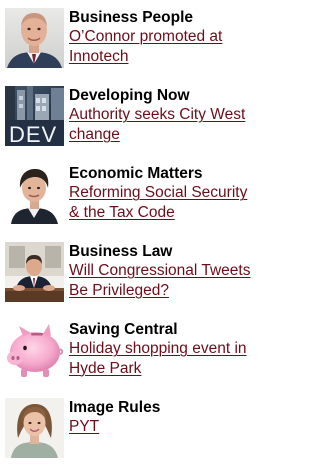  I want to click on category-title: Business People, so click(131, 17).